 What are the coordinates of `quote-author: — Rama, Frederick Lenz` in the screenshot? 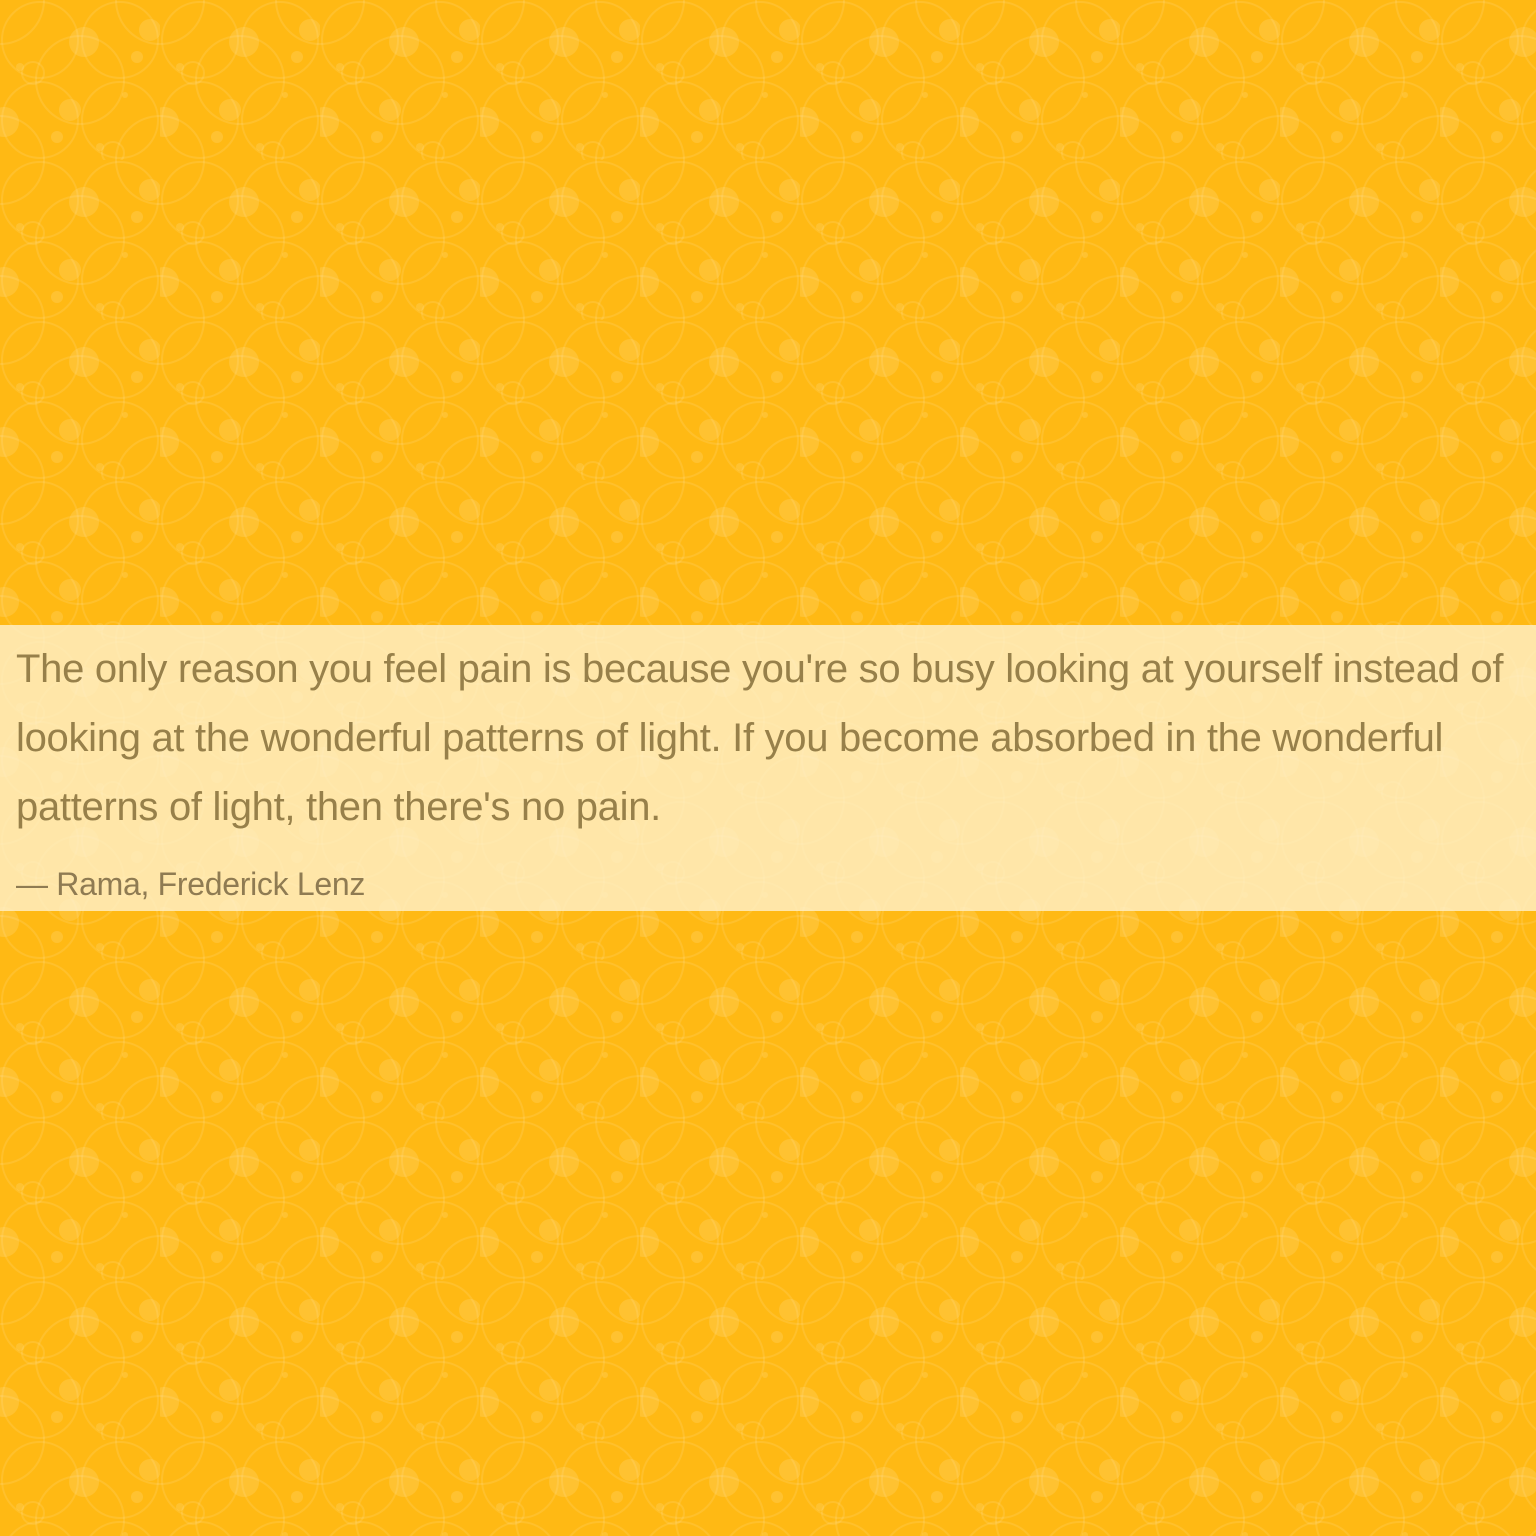 It's located at (191, 884).